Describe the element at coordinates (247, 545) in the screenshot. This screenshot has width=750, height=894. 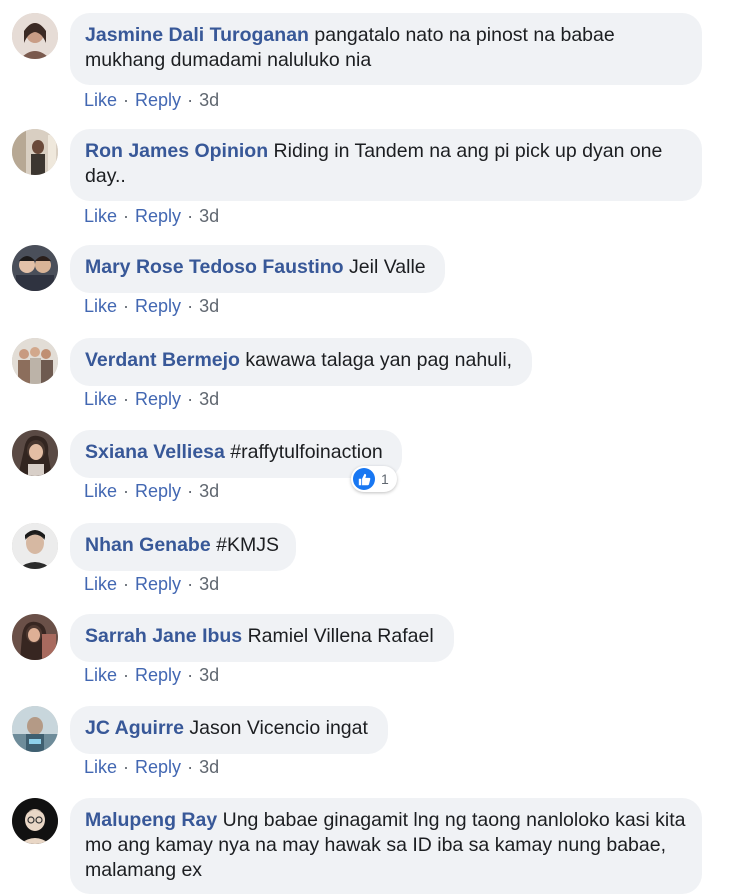
I see `comment-text: #KMJS` at that location.